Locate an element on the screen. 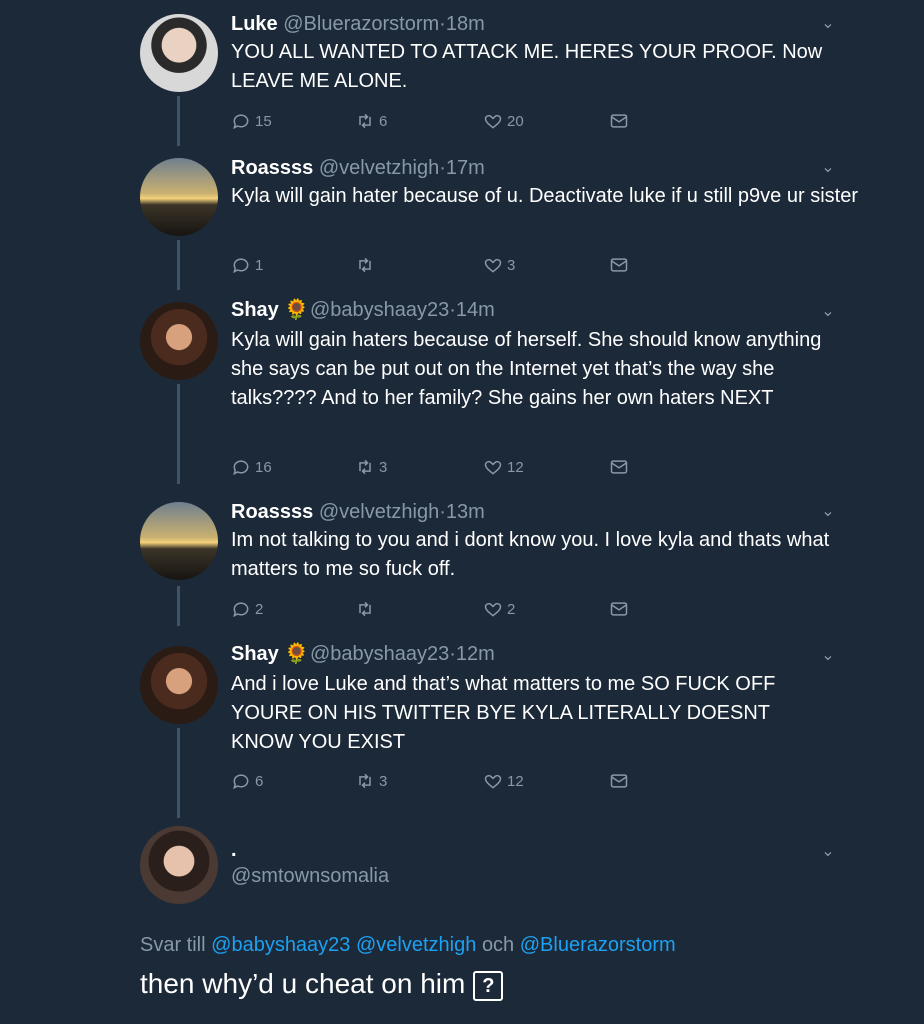  reply-button: 16 is located at coordinates (251, 467).